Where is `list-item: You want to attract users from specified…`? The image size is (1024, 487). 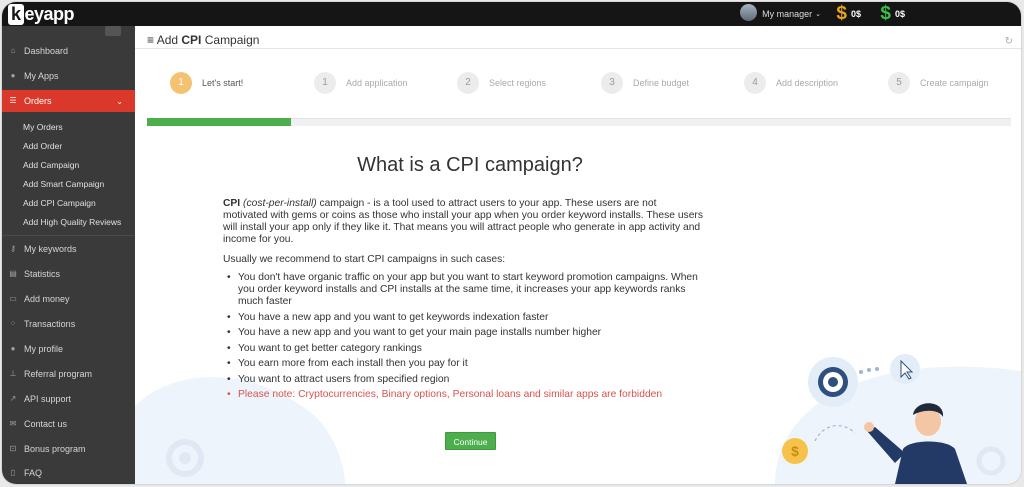
list-item: You want to attract users from specified… is located at coordinates (463, 380).